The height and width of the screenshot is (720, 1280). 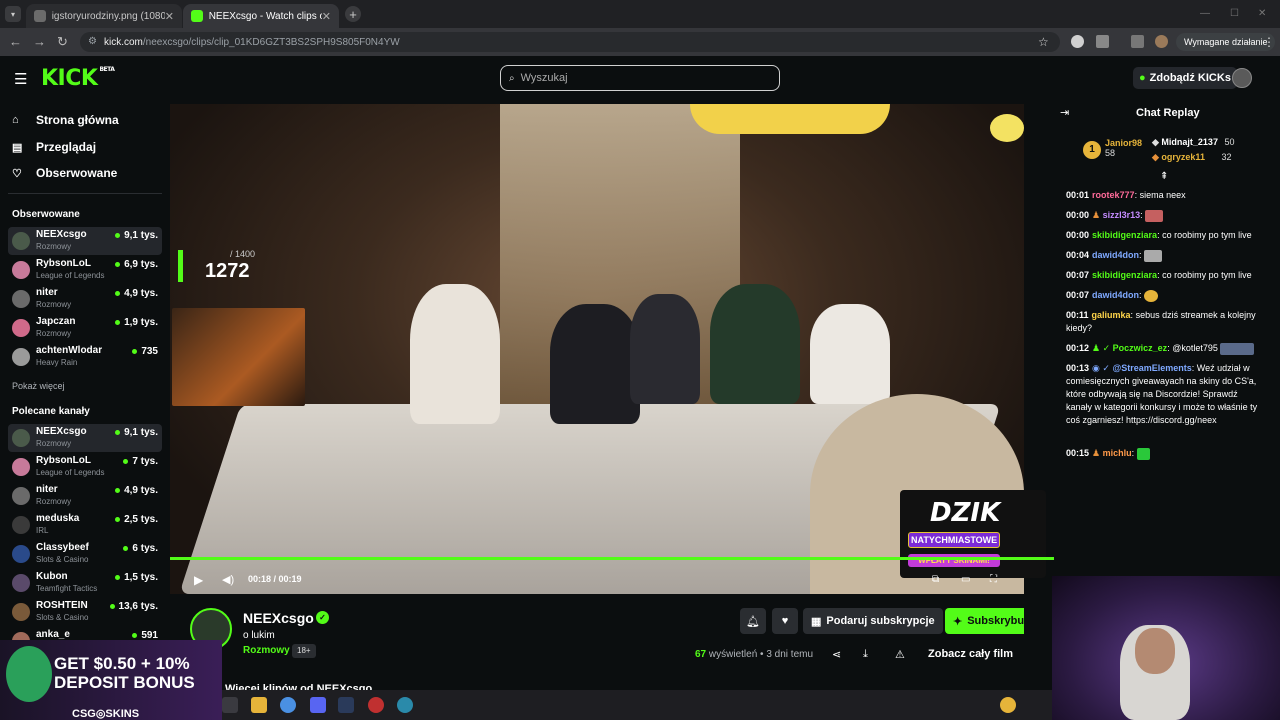 What do you see at coordinates (85, 583) in the screenshot?
I see `channel-item: Kubon Teamfight Tactics 1,5 tys.` at bounding box center [85, 583].